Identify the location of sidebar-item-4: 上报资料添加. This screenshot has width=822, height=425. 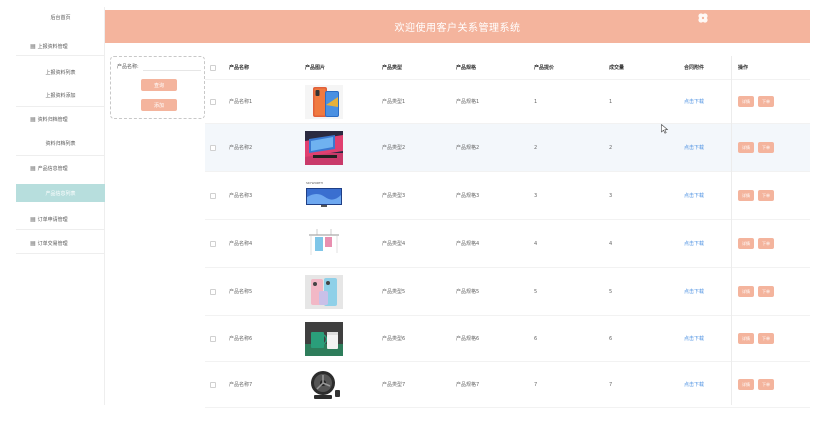
(60, 95).